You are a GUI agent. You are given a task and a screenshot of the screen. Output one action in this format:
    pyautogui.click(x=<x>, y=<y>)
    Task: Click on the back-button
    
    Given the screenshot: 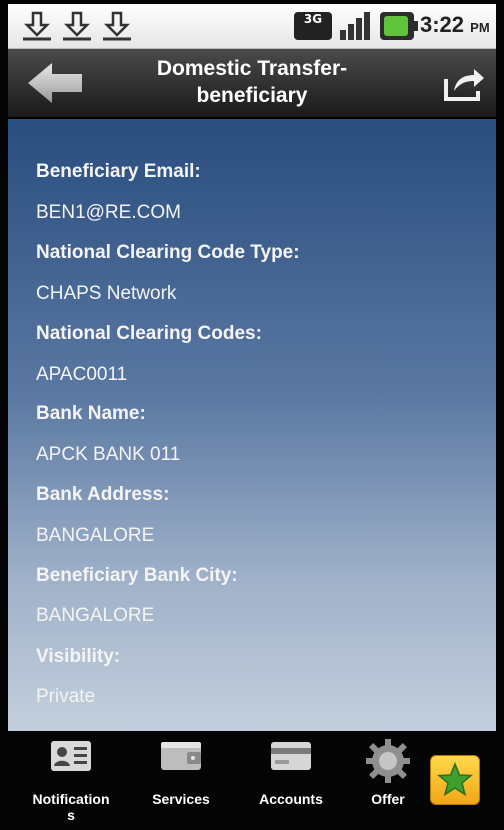 What is the action you would take?
    pyautogui.click(x=55, y=83)
    